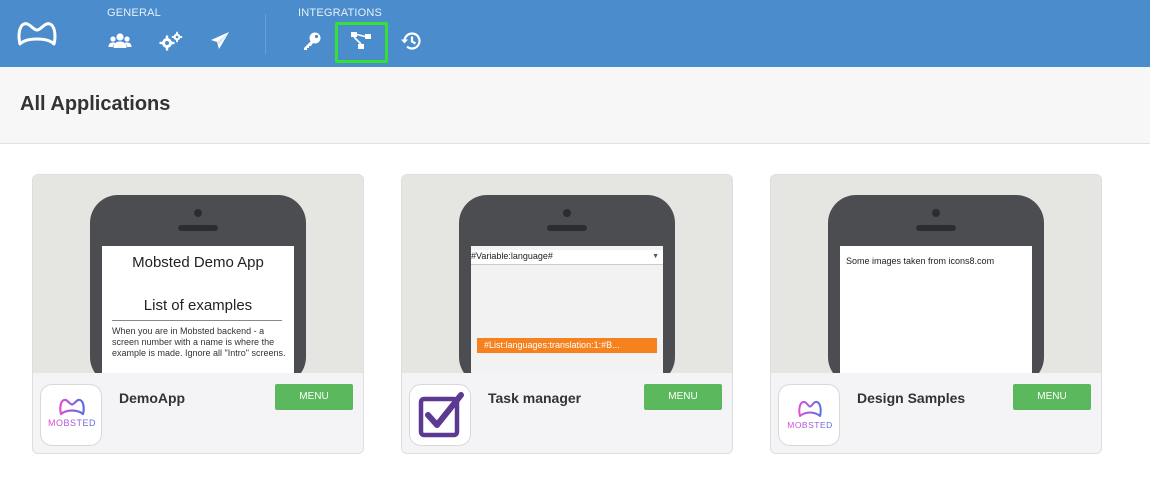  I want to click on preview-credit-text: Some images taken from icons8.com, so click(920, 261).